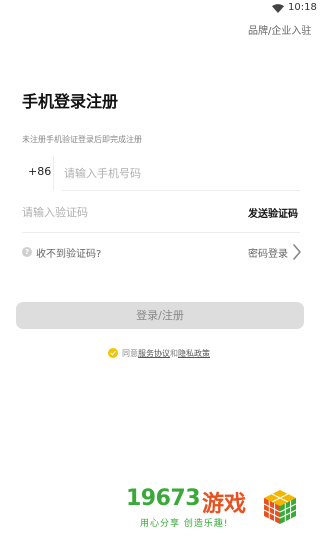 The width and height of the screenshot is (320, 550). Describe the element at coordinates (181, 190) in the screenshot. I see `phone-underline` at that location.